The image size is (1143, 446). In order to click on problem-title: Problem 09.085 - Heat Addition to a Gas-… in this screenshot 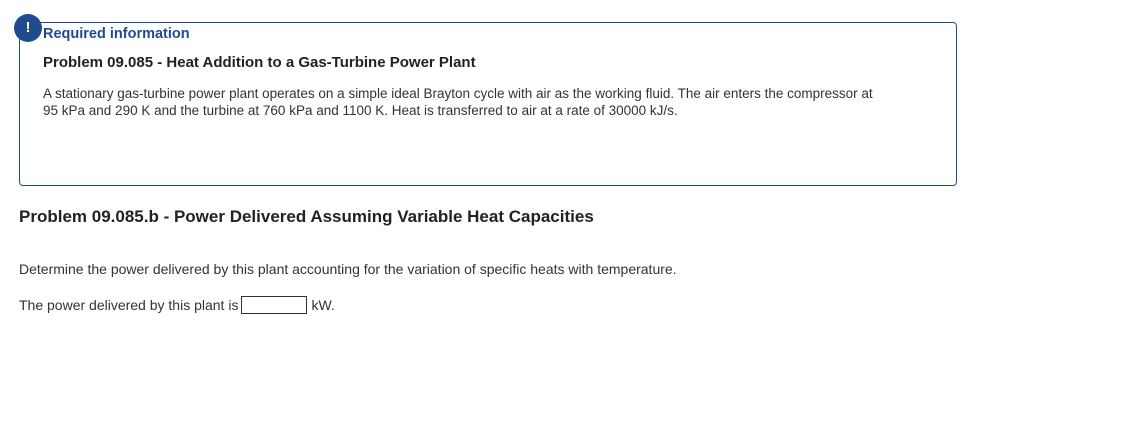, I will do `click(259, 62)`.